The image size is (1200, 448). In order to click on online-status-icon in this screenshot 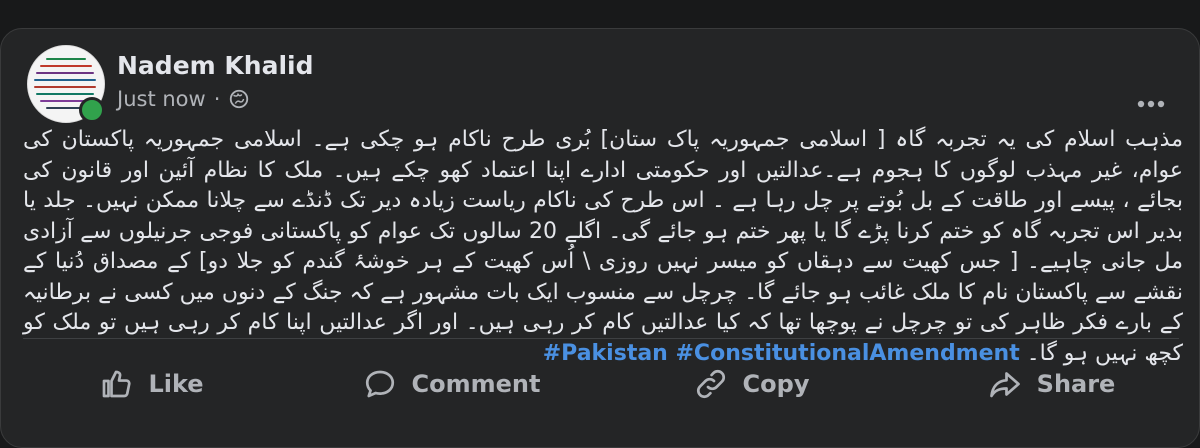, I will do `click(92, 110)`.